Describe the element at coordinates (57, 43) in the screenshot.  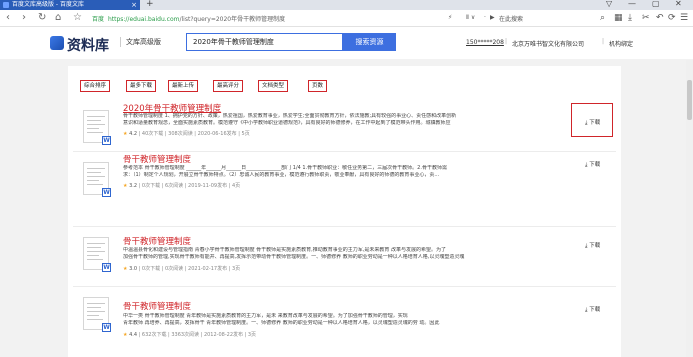
I see `logo-icon` at that location.